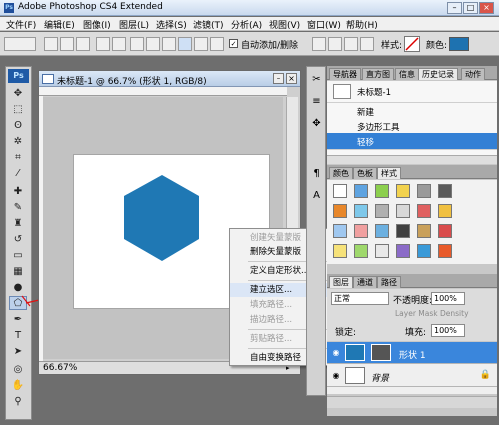 This screenshot has width=499, height=425. I want to click on character-icon: A, so click(316, 195).